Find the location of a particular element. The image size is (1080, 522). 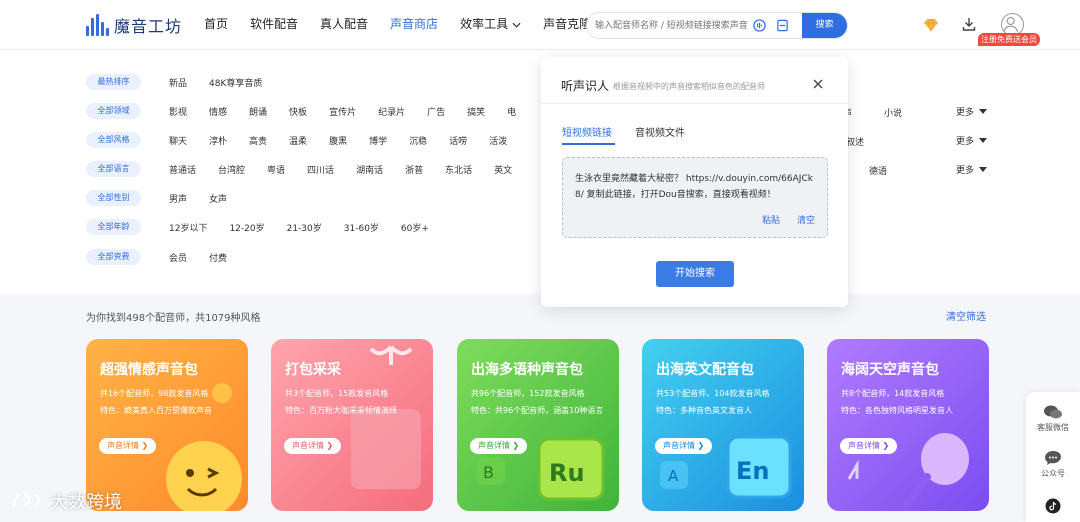

filter-option: 48K尊享音质 is located at coordinates (235, 82).